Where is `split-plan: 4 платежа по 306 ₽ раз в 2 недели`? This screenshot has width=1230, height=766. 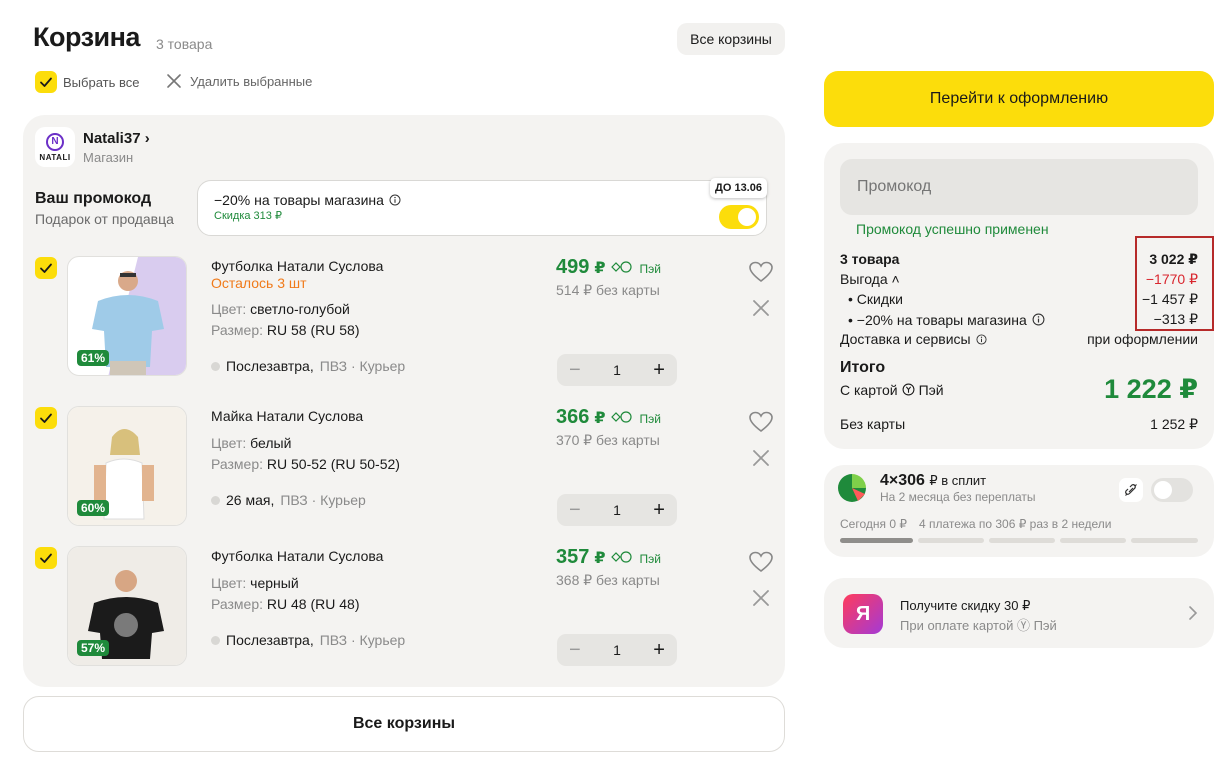 split-plan: 4 платежа по 306 ₽ раз в 2 недели is located at coordinates (1015, 524).